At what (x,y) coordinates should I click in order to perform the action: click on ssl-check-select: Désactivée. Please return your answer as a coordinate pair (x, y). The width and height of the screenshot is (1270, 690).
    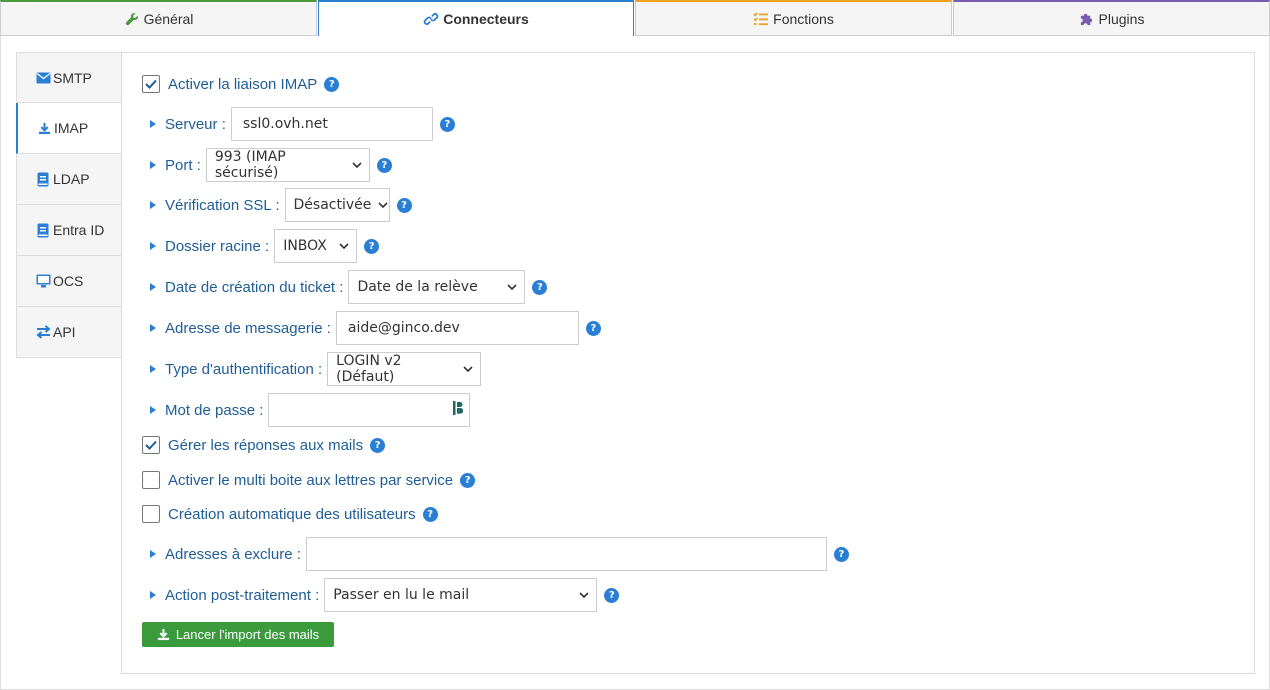
    Looking at the image, I should click on (337, 205).